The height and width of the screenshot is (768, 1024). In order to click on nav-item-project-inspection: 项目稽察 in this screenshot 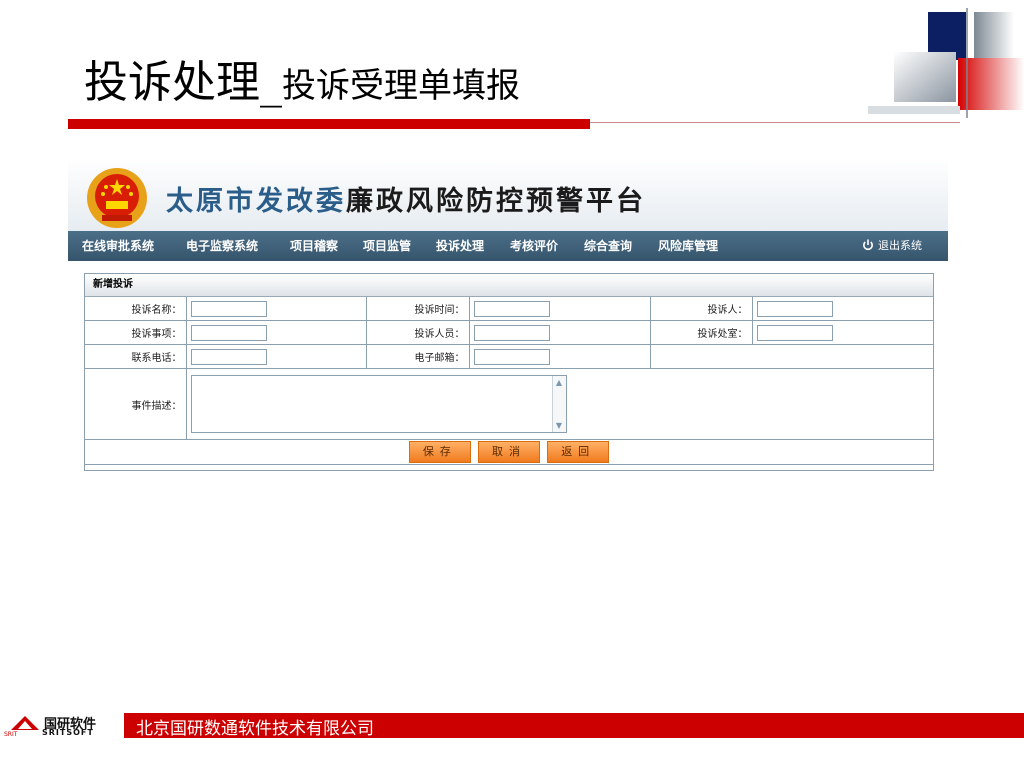, I will do `click(314, 246)`.